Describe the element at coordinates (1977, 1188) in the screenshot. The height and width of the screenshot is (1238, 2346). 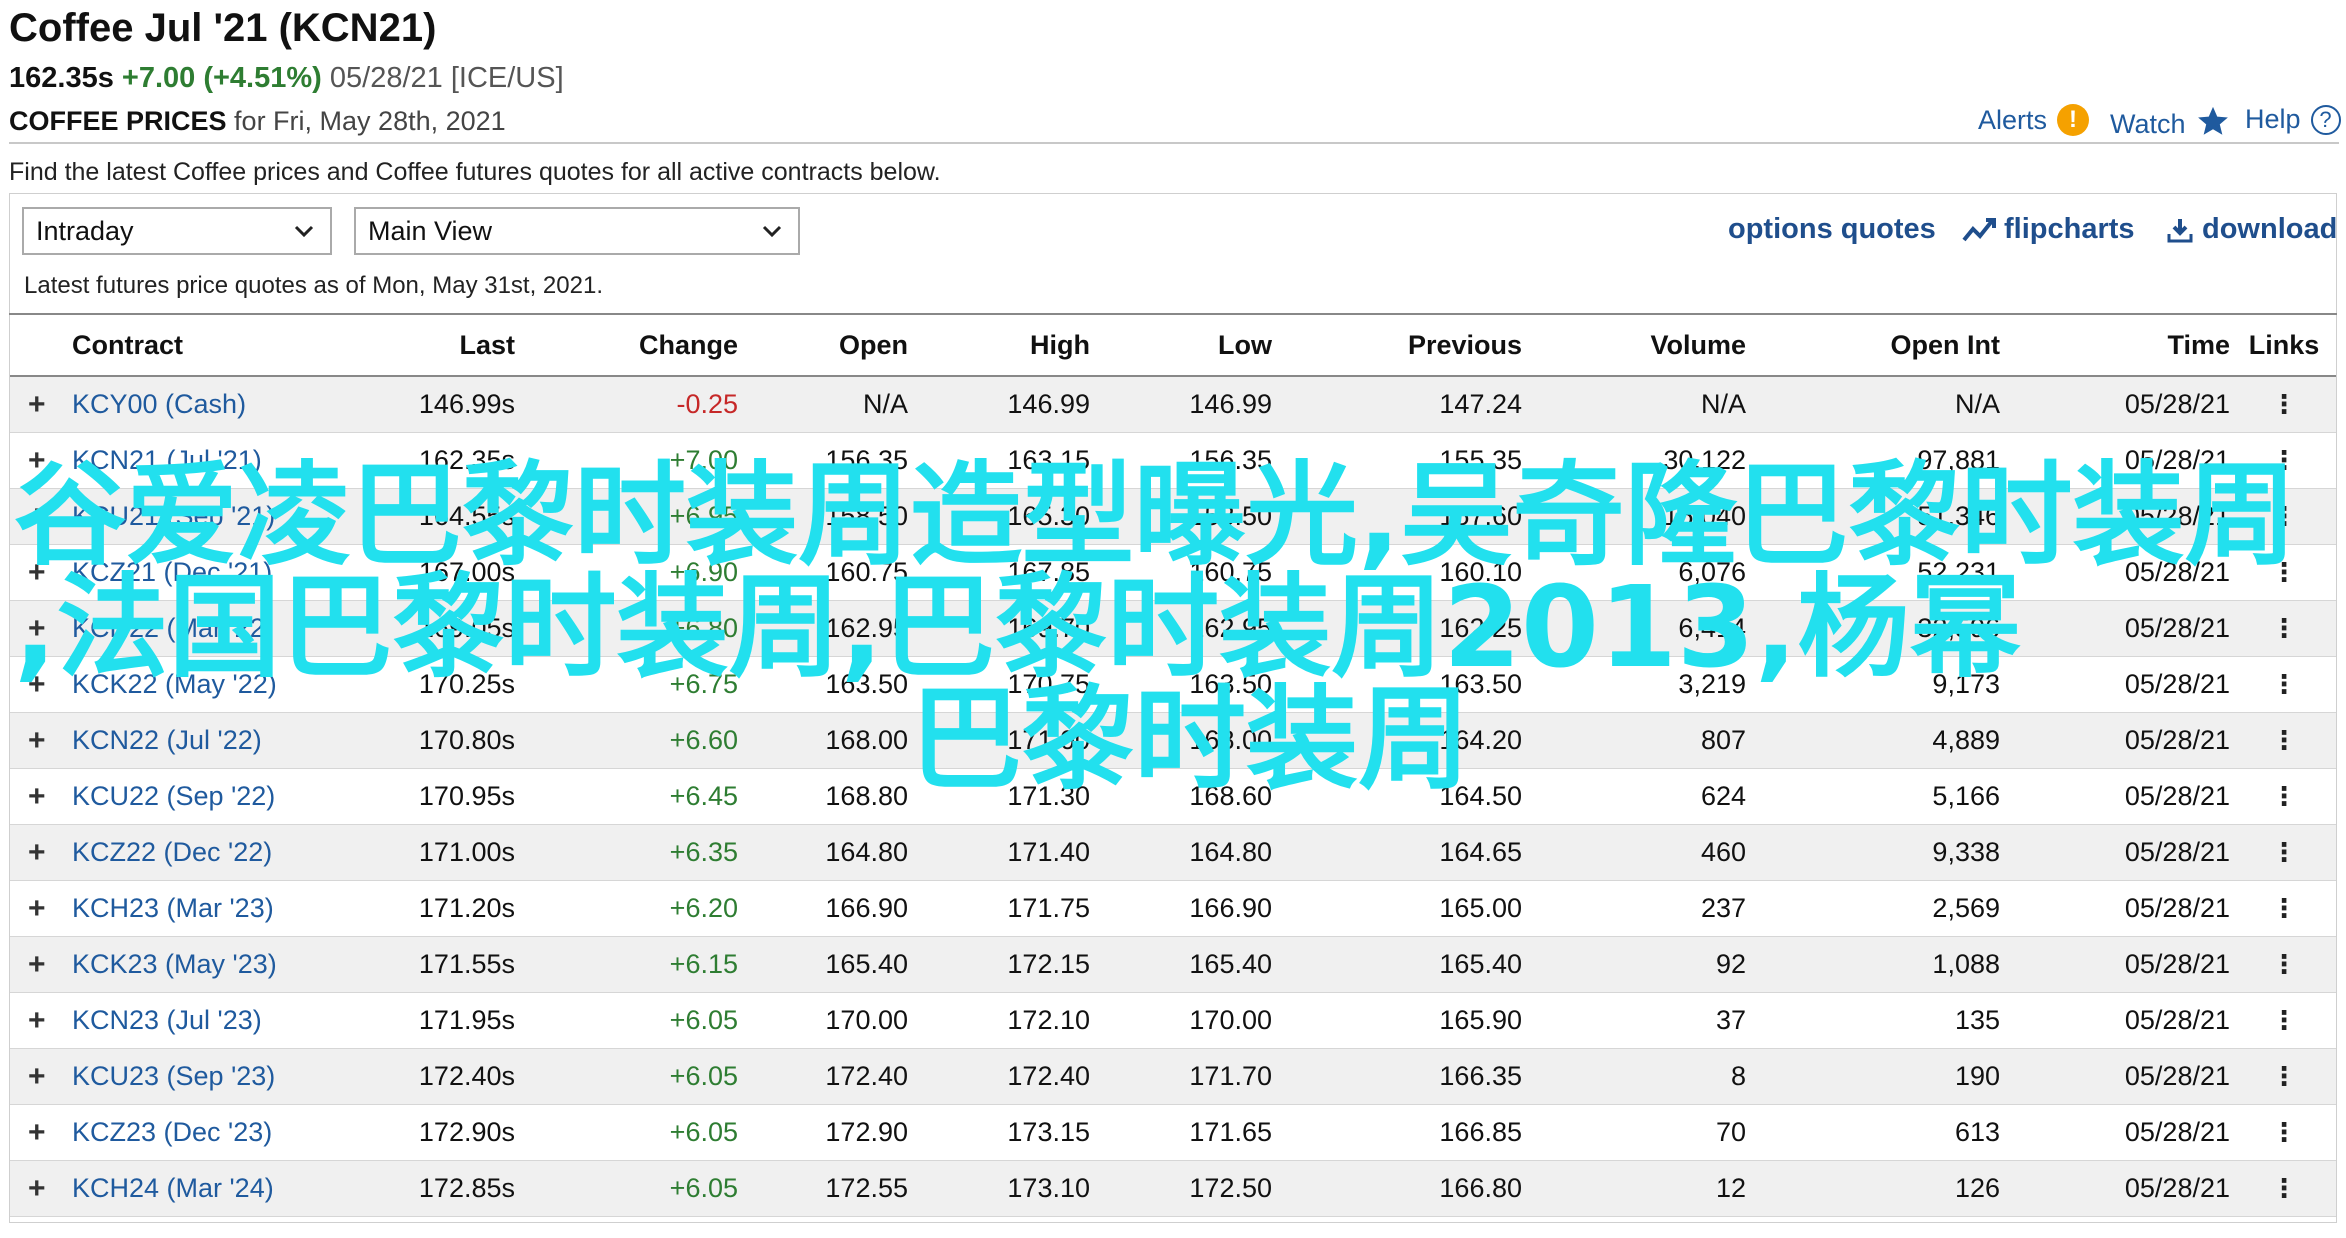
I see `cell-openint: 126` at that location.